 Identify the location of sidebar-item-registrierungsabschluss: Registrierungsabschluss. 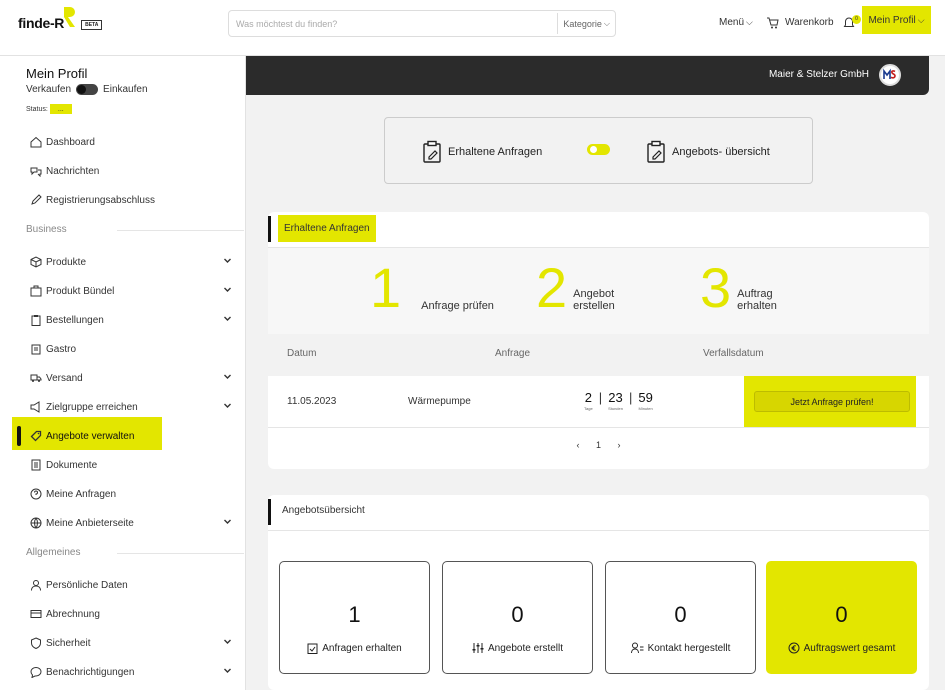
(135, 200).